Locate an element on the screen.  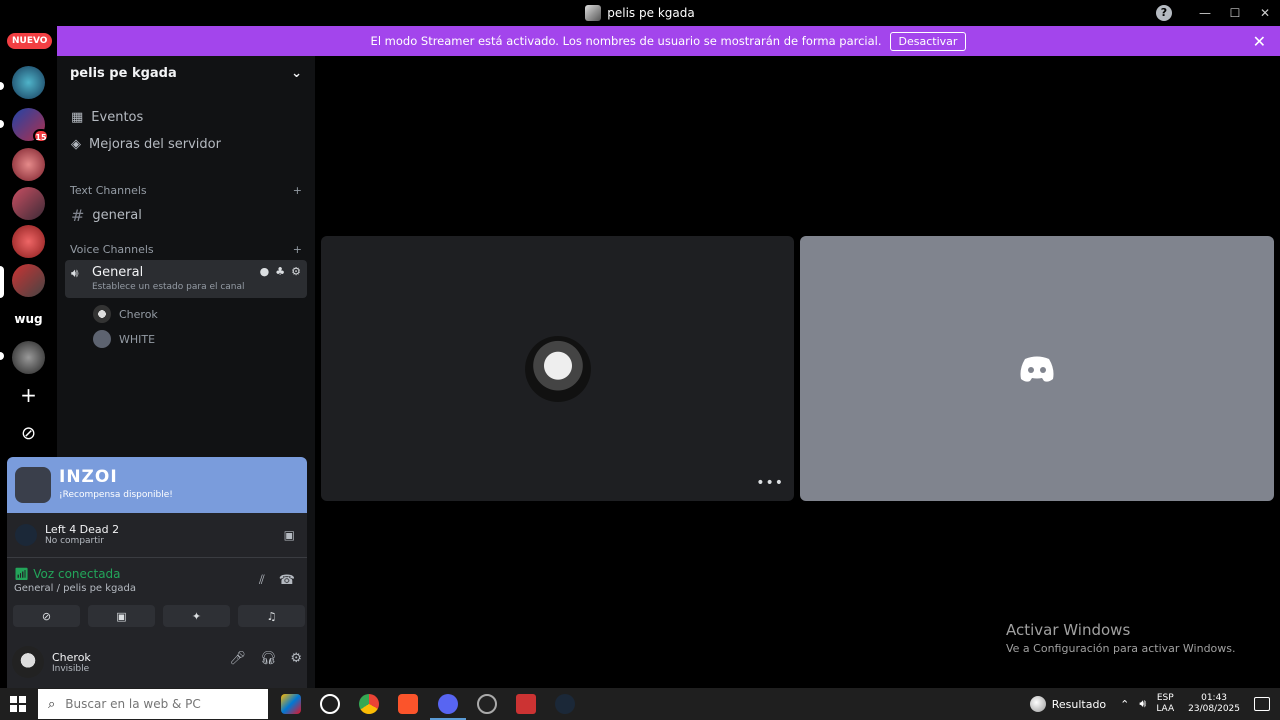
discord-logo-icon is located at coordinates (1037, 369).